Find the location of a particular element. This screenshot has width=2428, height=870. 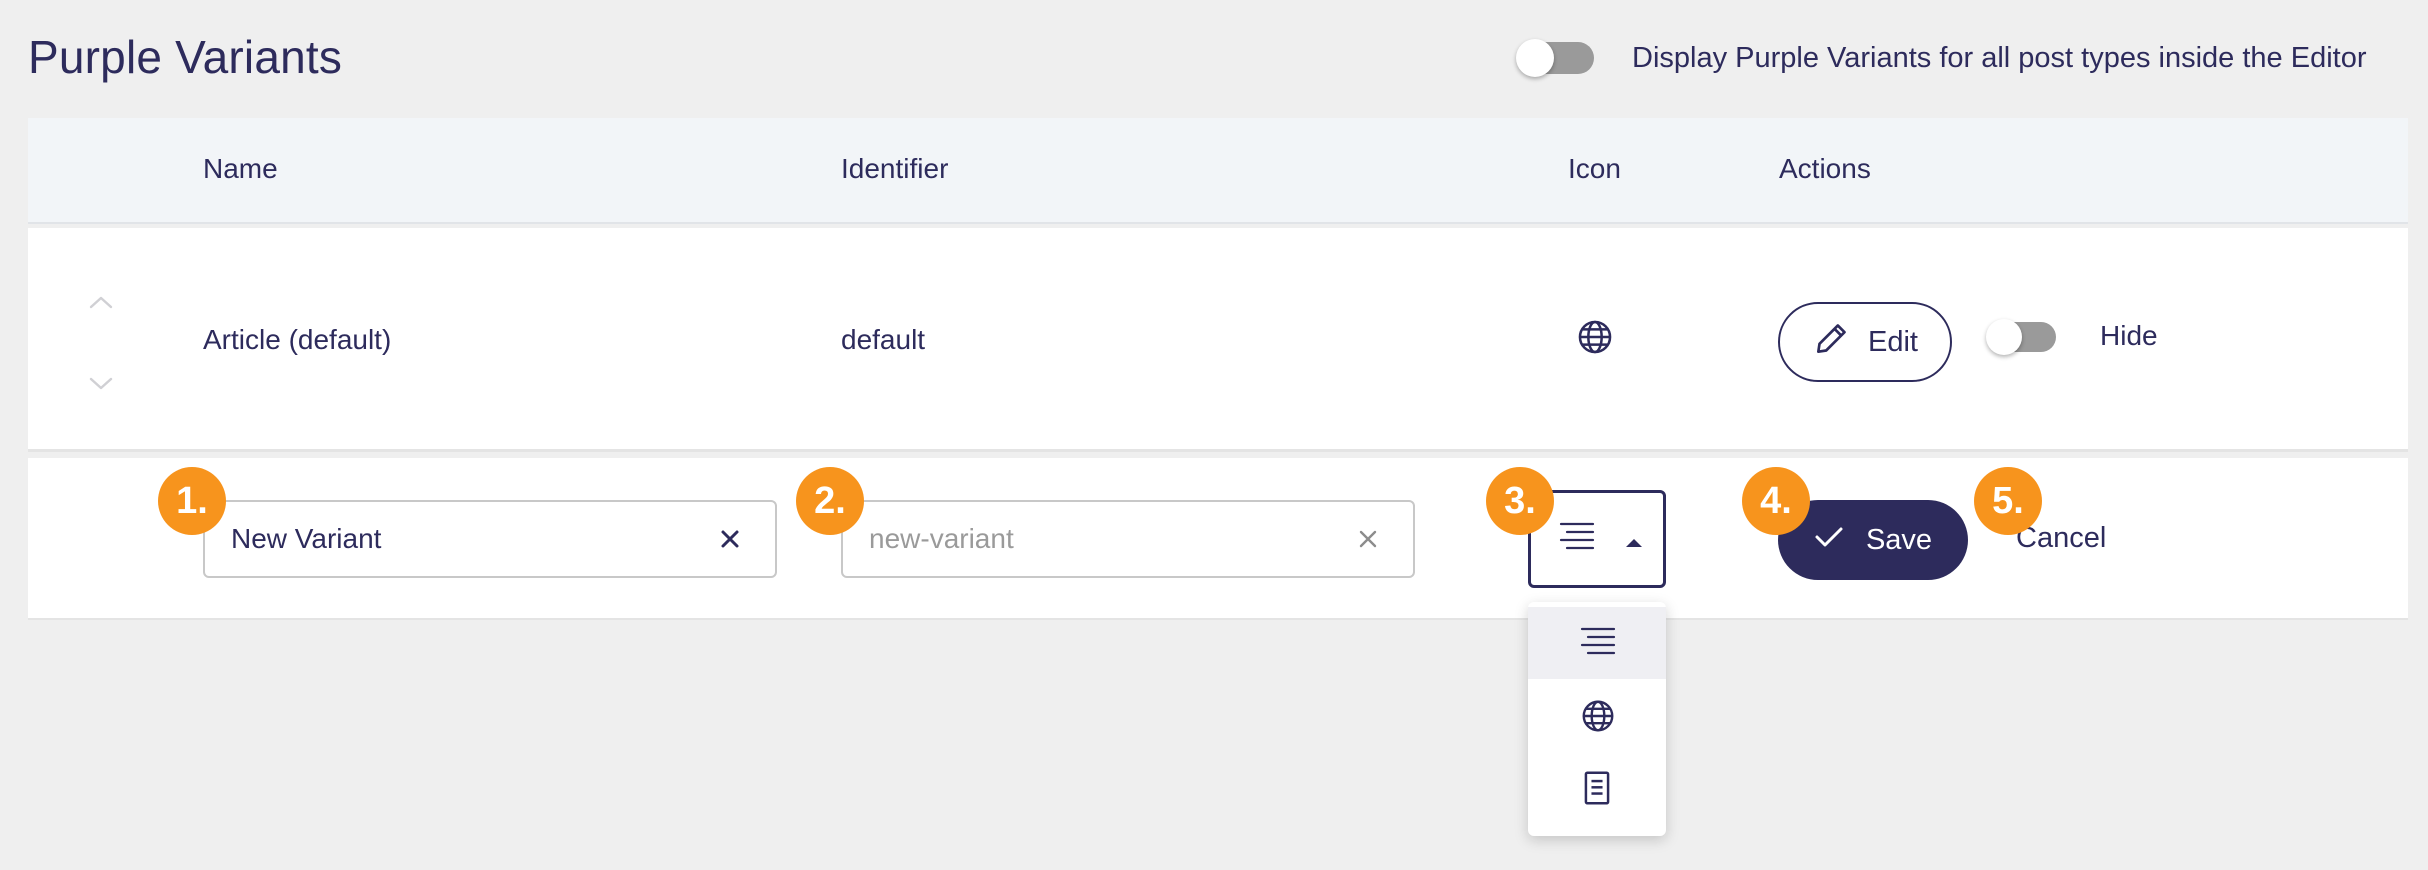

display-all-post-types-toggle is located at coordinates (1555, 58).